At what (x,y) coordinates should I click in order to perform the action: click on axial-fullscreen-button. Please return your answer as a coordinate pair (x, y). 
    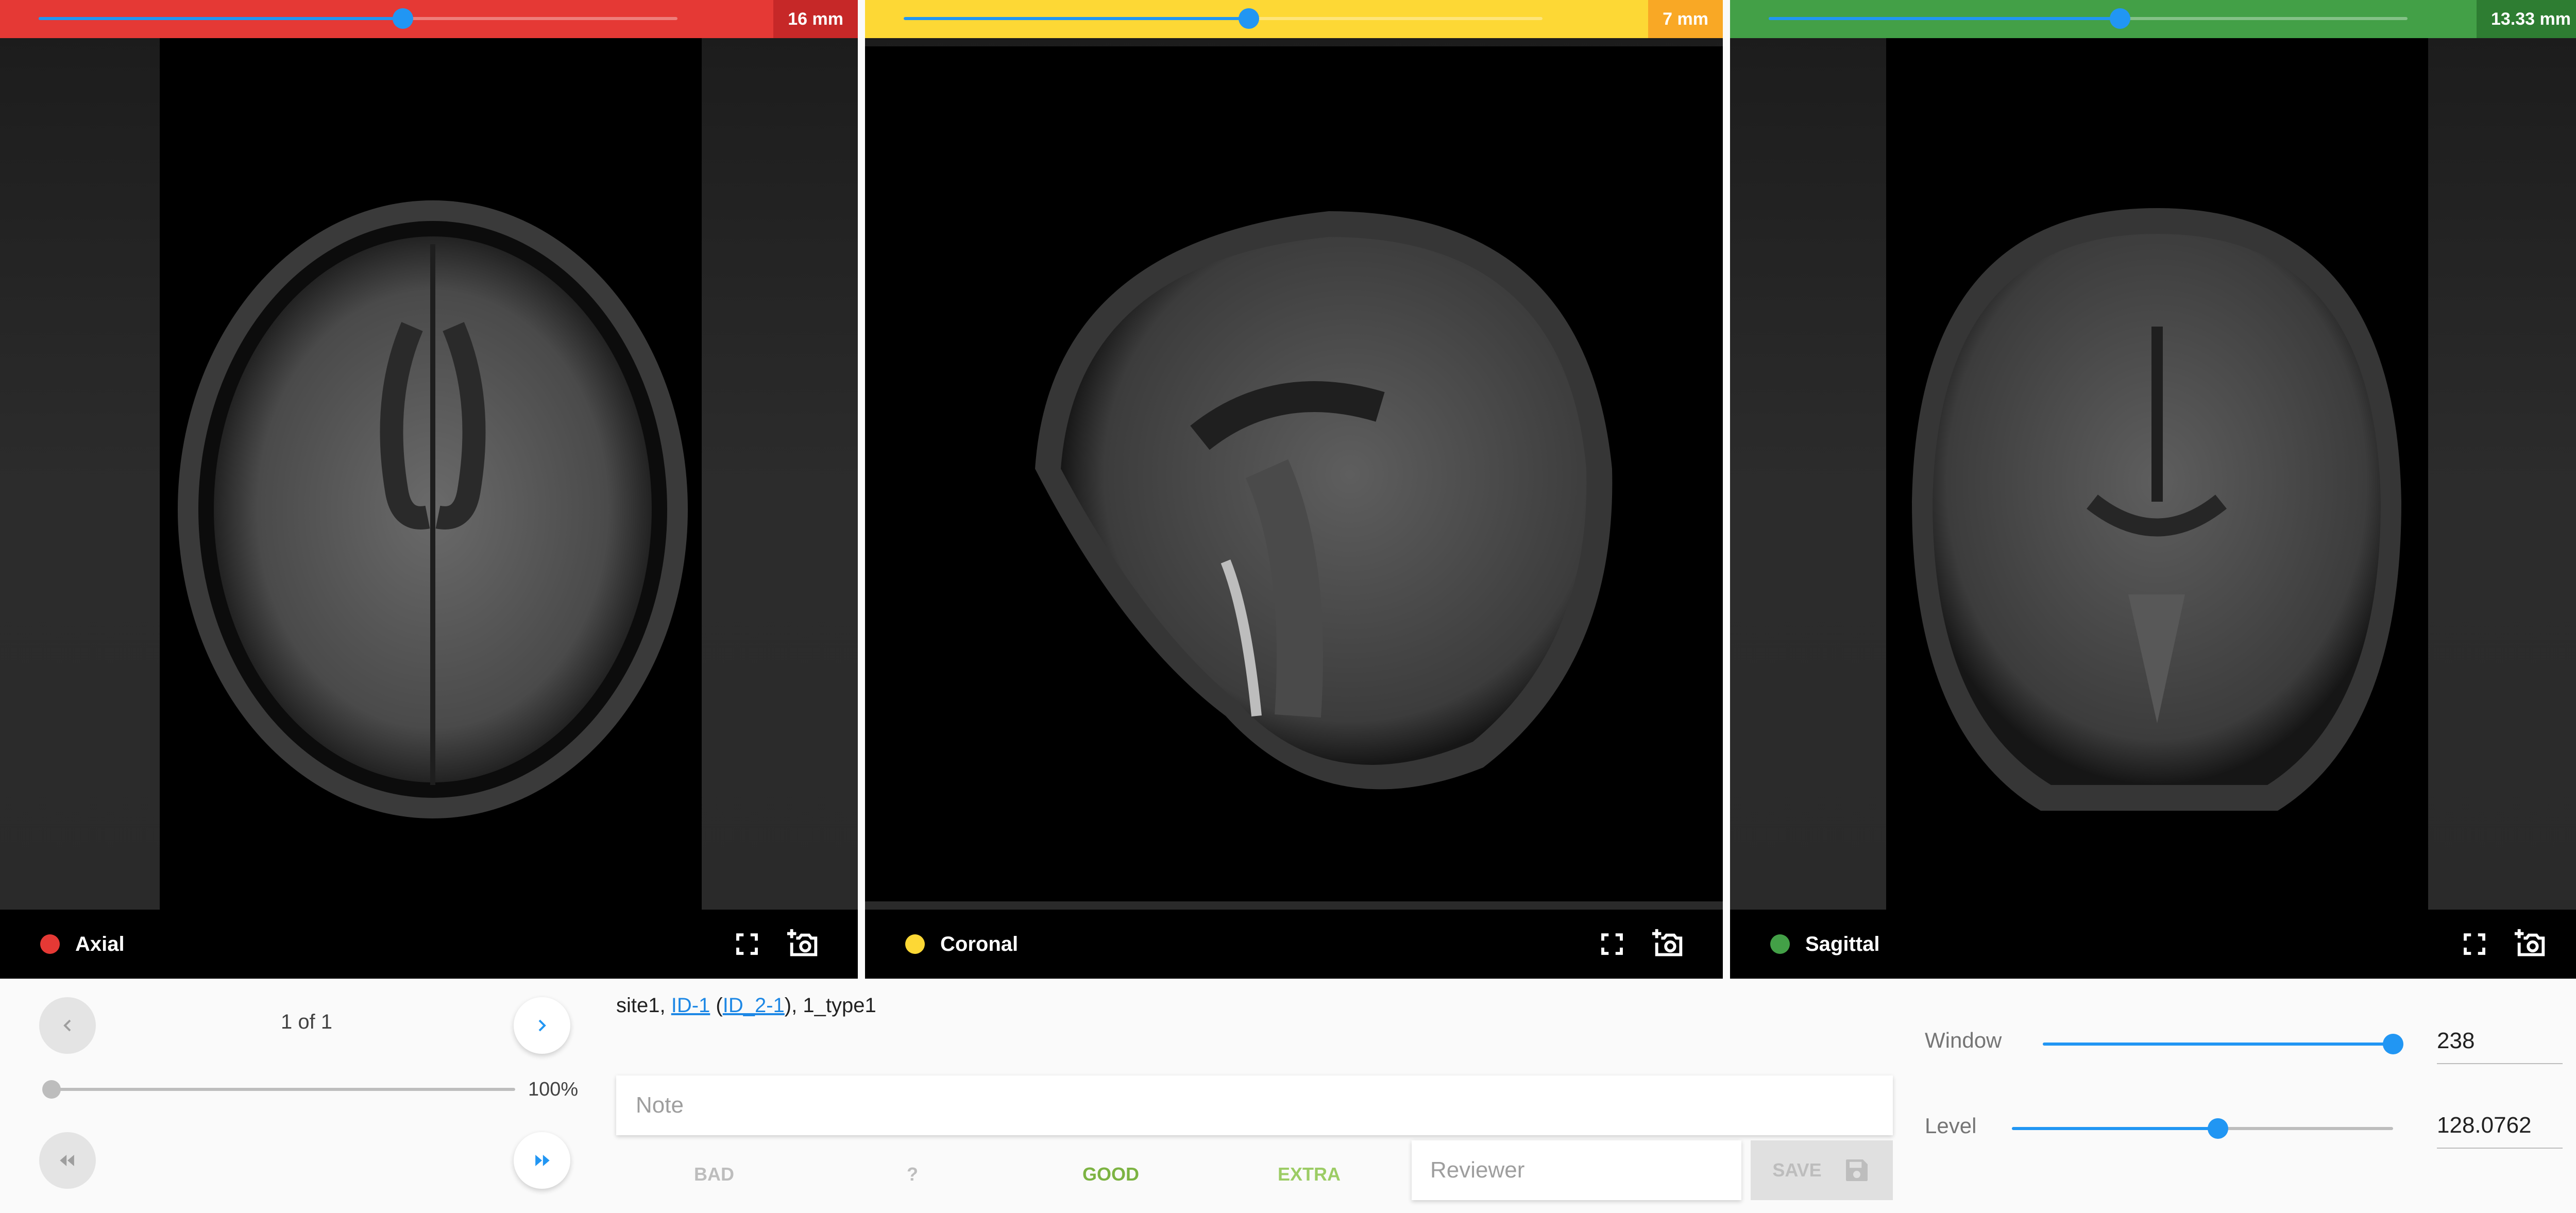
    Looking at the image, I should click on (747, 944).